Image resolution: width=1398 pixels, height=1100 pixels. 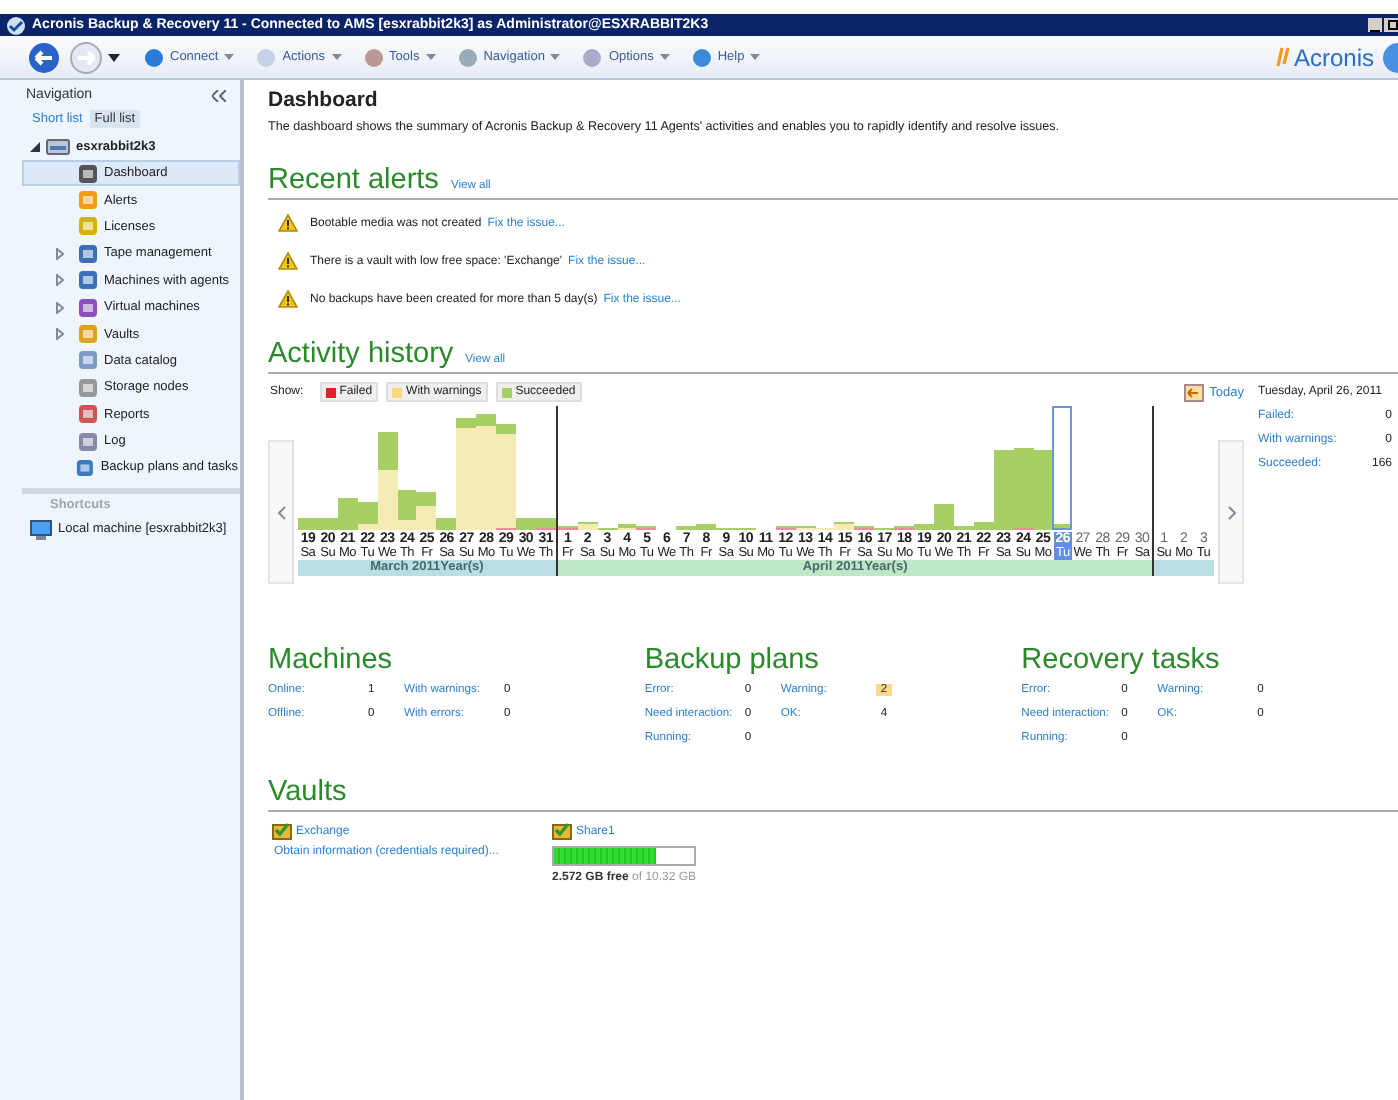 What do you see at coordinates (353, 180) in the screenshot?
I see `section-title: Recent alerts` at bounding box center [353, 180].